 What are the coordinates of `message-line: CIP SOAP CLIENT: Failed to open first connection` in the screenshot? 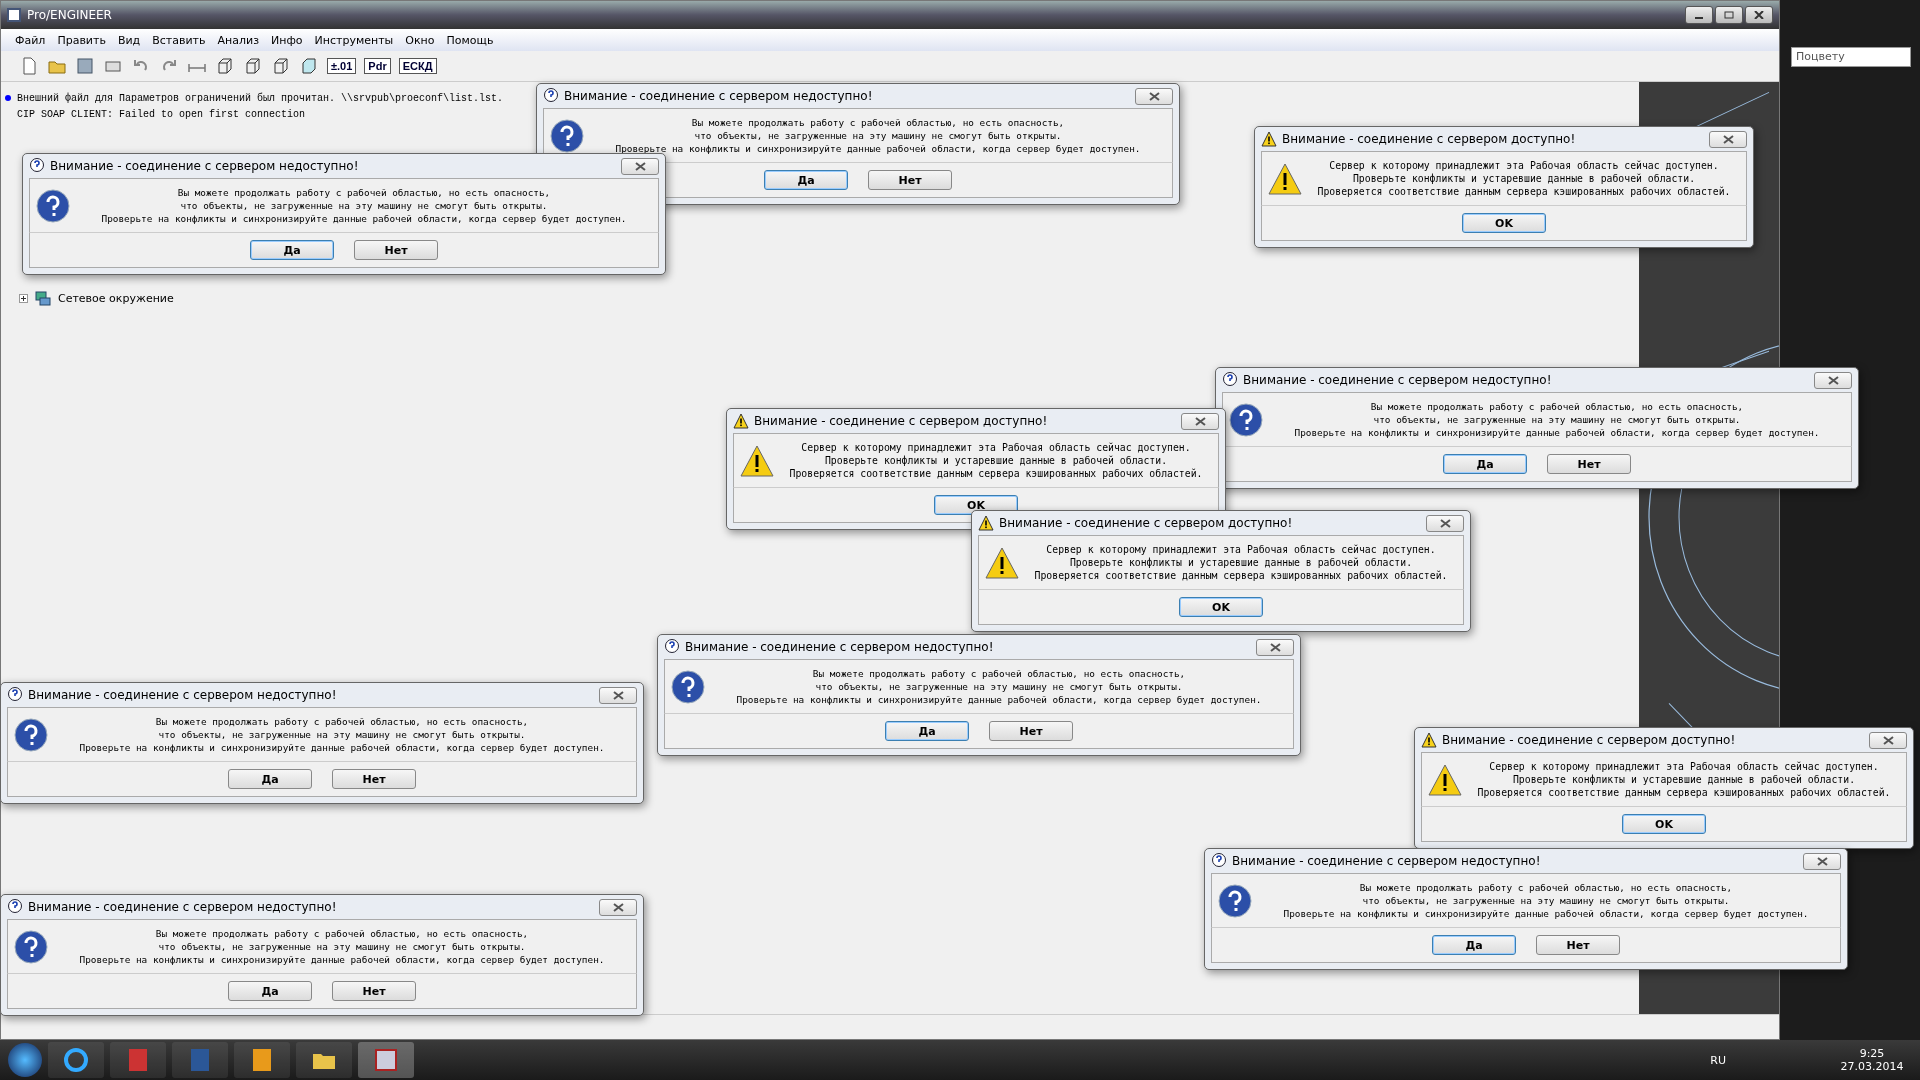 It's located at (161, 114).